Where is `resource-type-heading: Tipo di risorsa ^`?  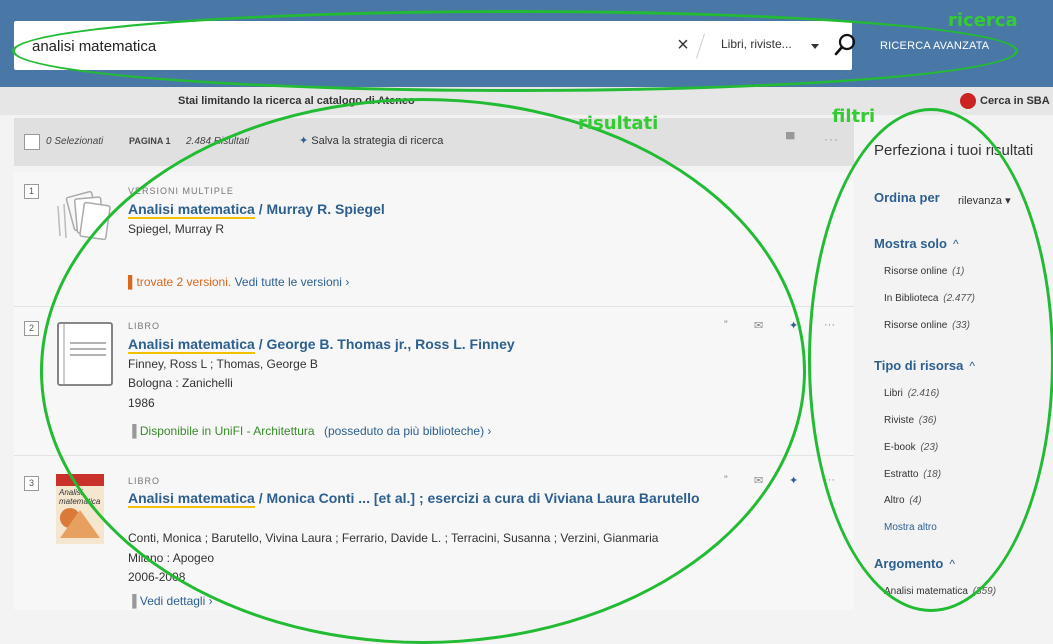 resource-type-heading: Tipo di risorsa ^ is located at coordinates (924, 365).